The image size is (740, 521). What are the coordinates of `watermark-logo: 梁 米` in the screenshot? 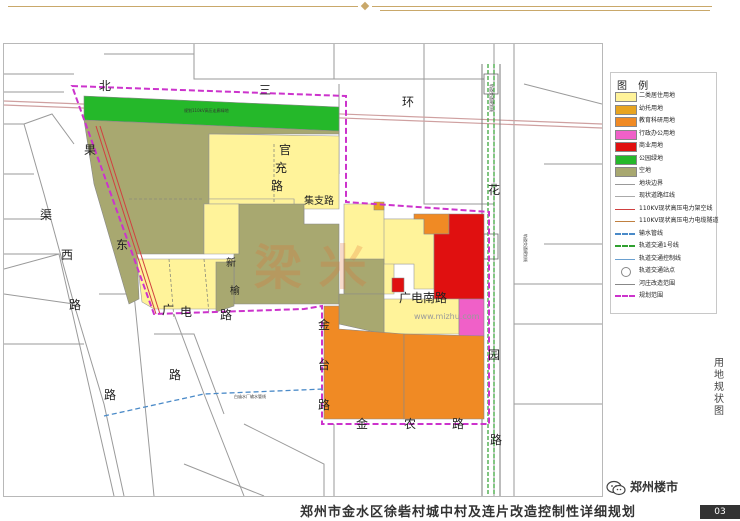 It's located at (310, 268).